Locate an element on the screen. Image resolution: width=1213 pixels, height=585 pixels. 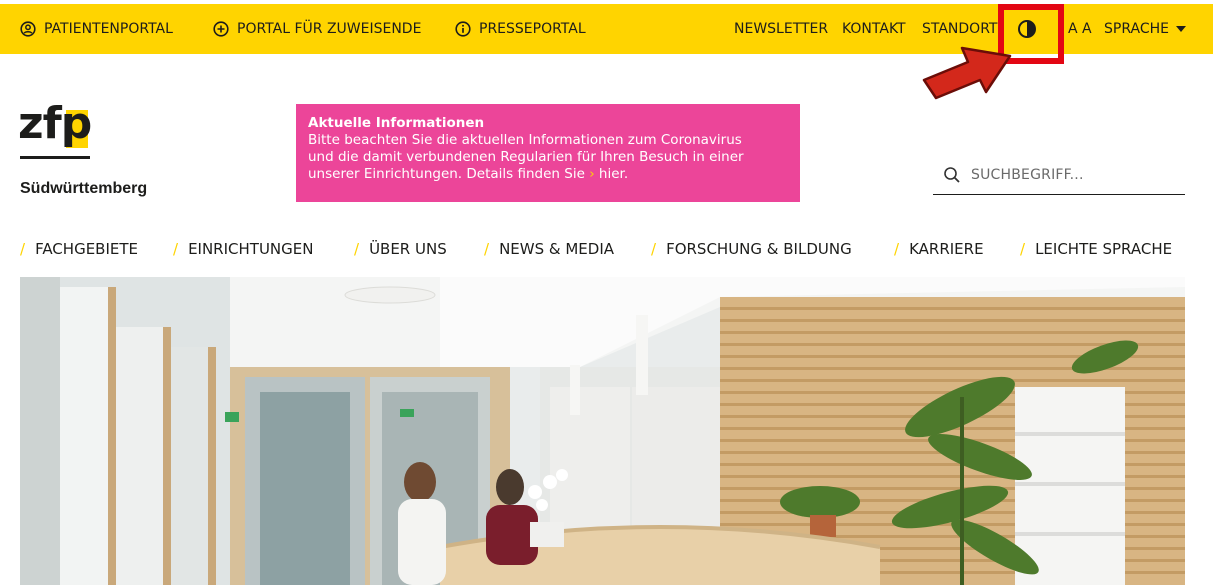
kontakt-label: KONTAKT is located at coordinates (874, 29).